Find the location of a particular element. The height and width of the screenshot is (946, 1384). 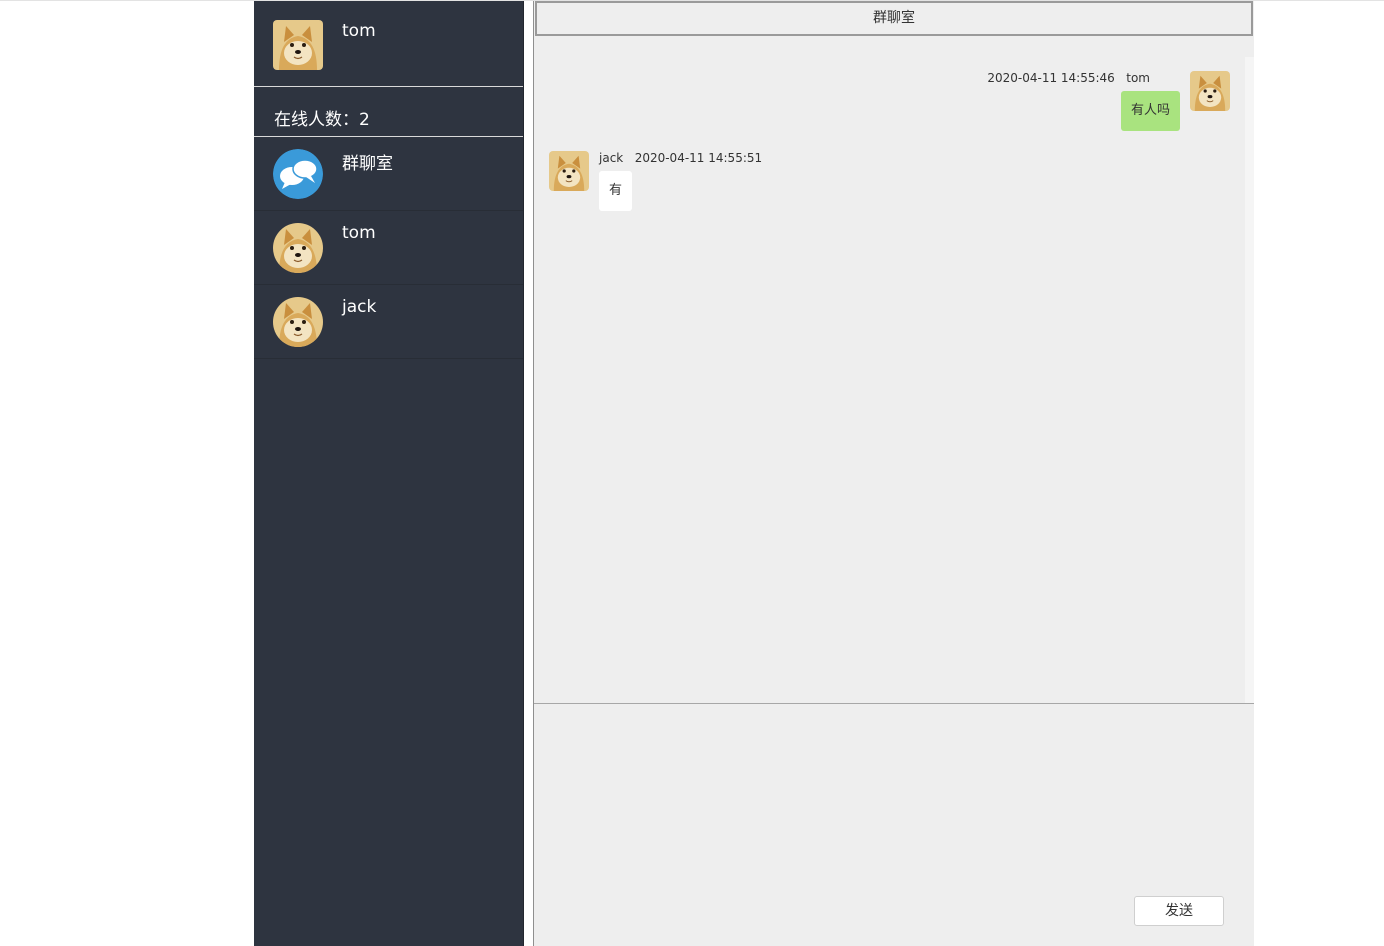

message-time: 2020-04-11 14:55:51 is located at coordinates (698, 158).